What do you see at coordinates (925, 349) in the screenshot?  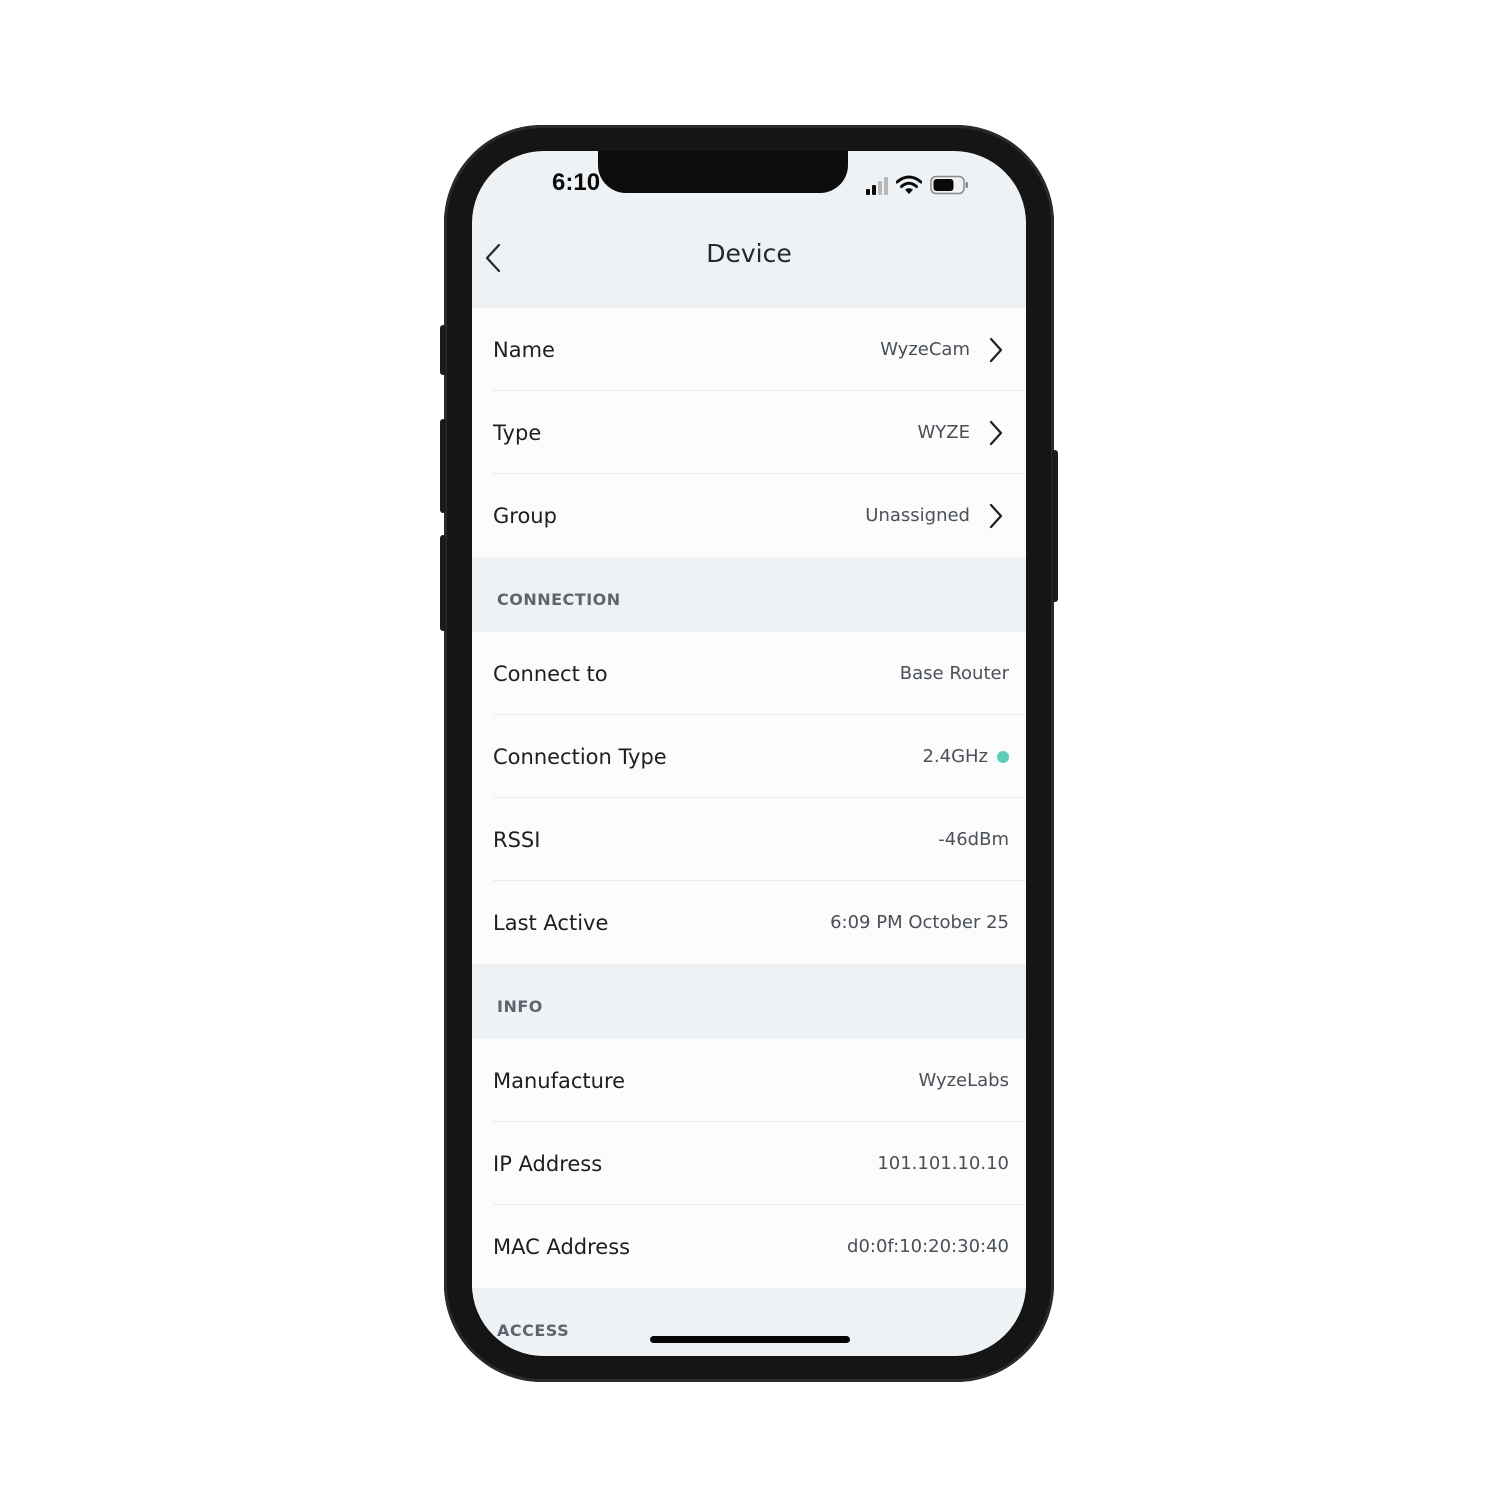 I see `row-value: WyzeCam` at bounding box center [925, 349].